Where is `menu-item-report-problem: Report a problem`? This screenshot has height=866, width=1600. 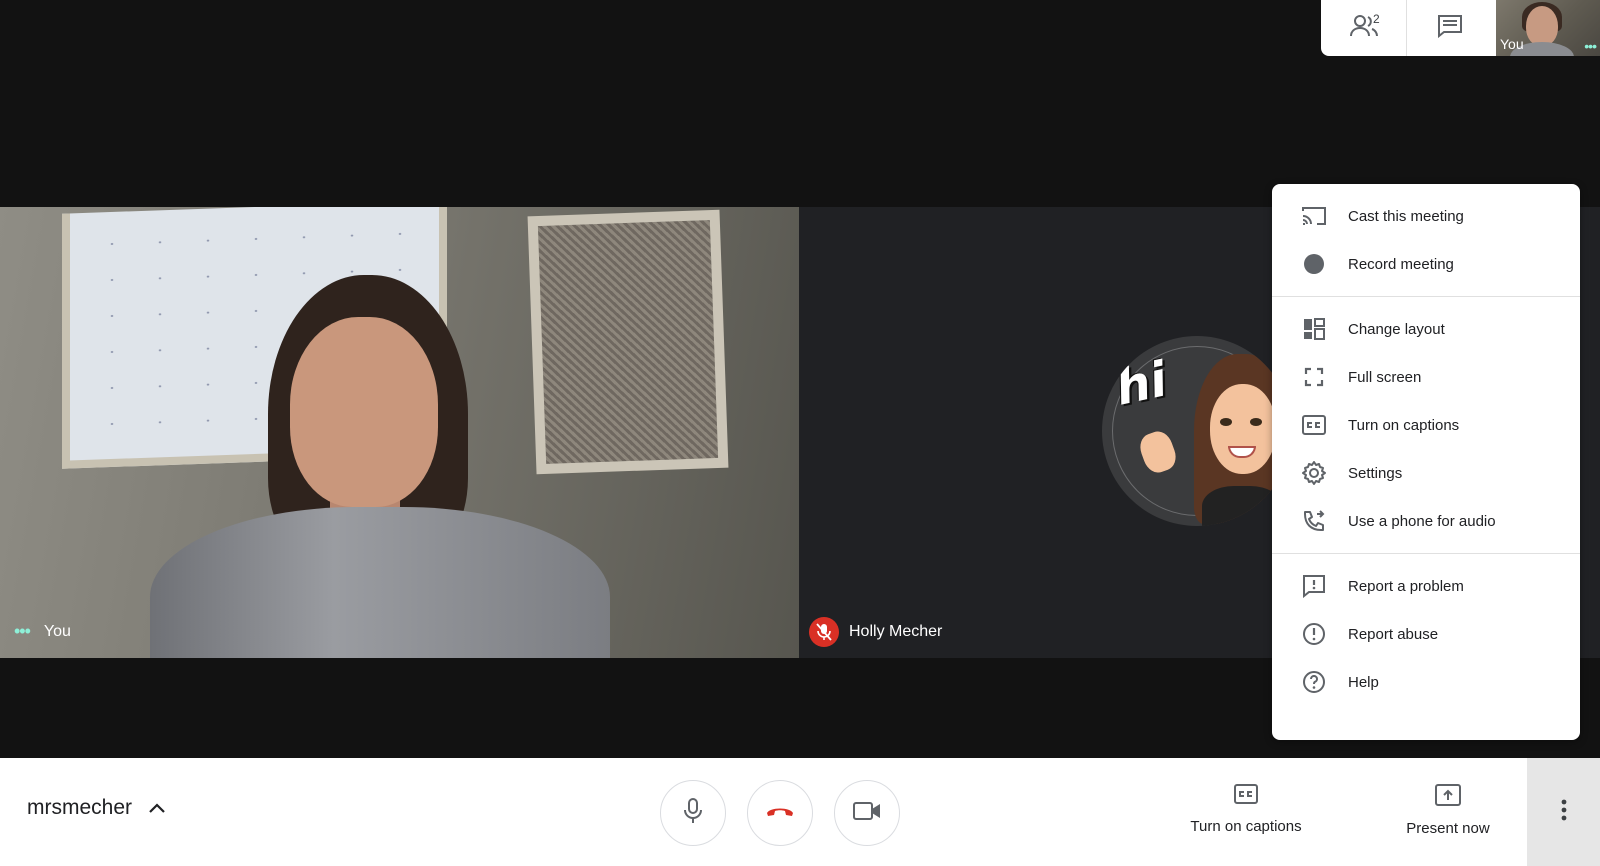 menu-item-report-problem: Report a problem is located at coordinates (1426, 586).